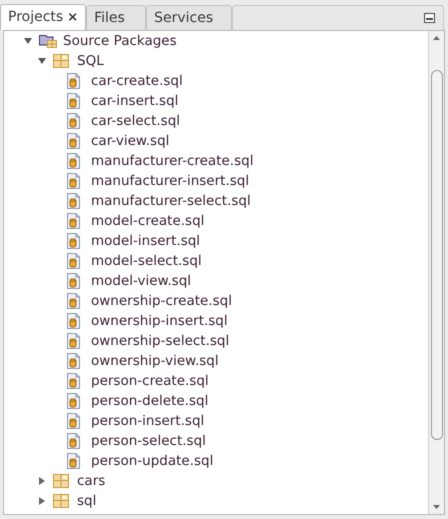  Describe the element at coordinates (147, 421) in the screenshot. I see `tree-item: person-insert.sql` at that location.